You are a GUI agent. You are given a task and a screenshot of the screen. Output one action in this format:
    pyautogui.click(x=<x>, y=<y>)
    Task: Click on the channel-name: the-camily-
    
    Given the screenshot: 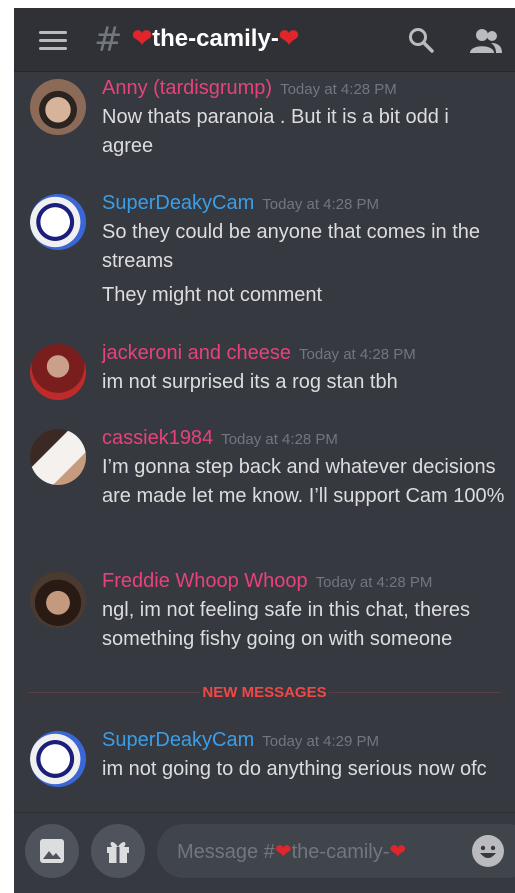 What is the action you would take?
    pyautogui.click(x=215, y=38)
    